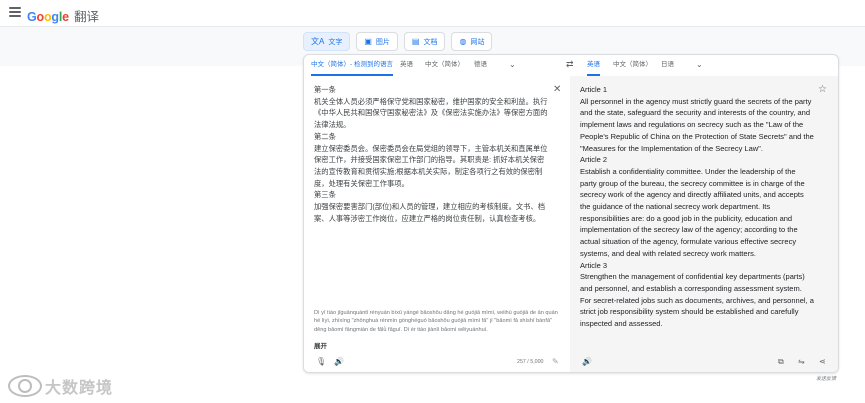 Image resolution: width=865 pixels, height=403 pixels. I want to click on copy-icon: ⧉, so click(781, 362).